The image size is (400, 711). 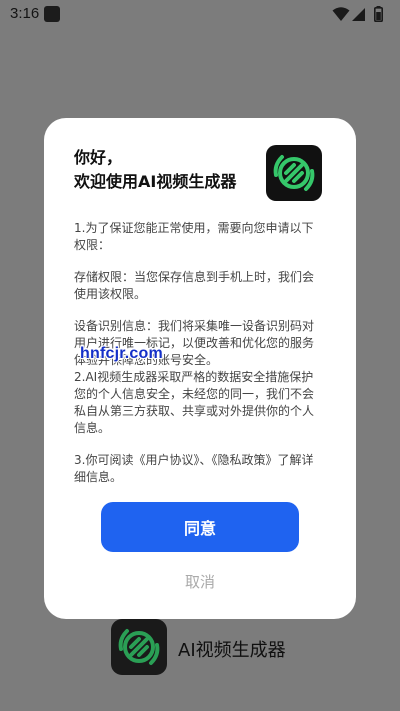 What do you see at coordinates (200, 527) in the screenshot?
I see `agree-button: 同意` at bounding box center [200, 527].